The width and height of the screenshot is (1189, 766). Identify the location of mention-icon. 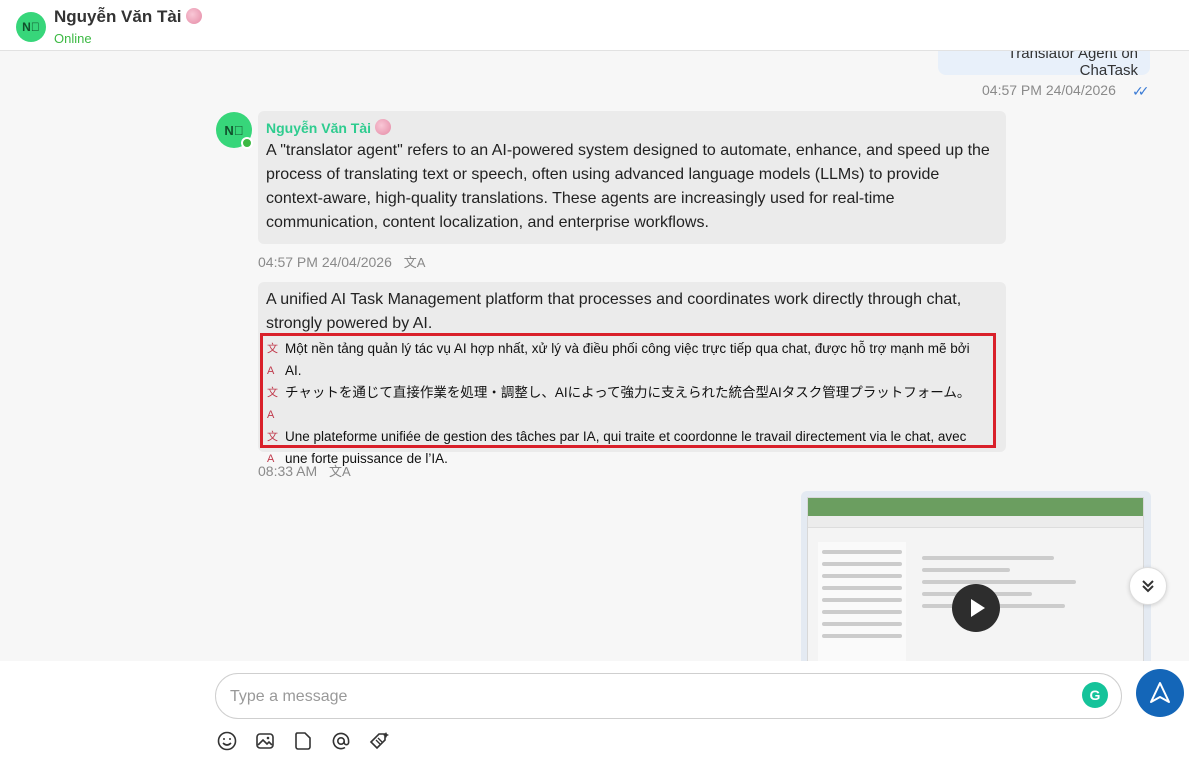
(341, 741).